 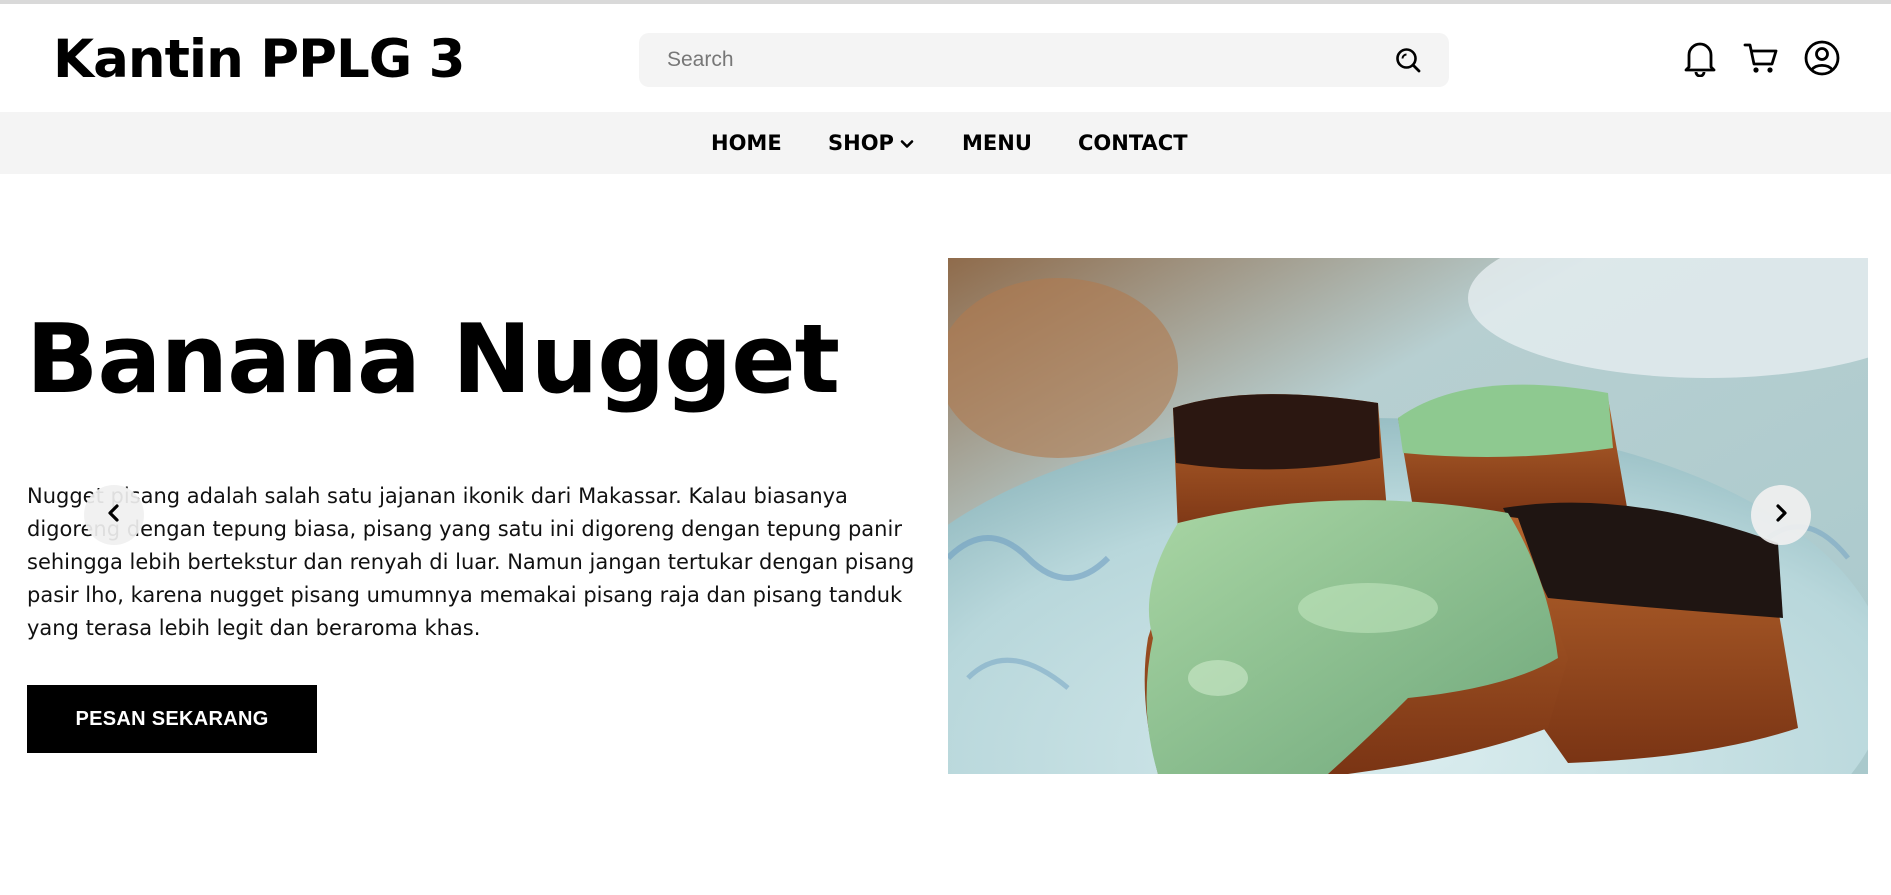 I want to click on search-bar, so click(x=1044, y=60).